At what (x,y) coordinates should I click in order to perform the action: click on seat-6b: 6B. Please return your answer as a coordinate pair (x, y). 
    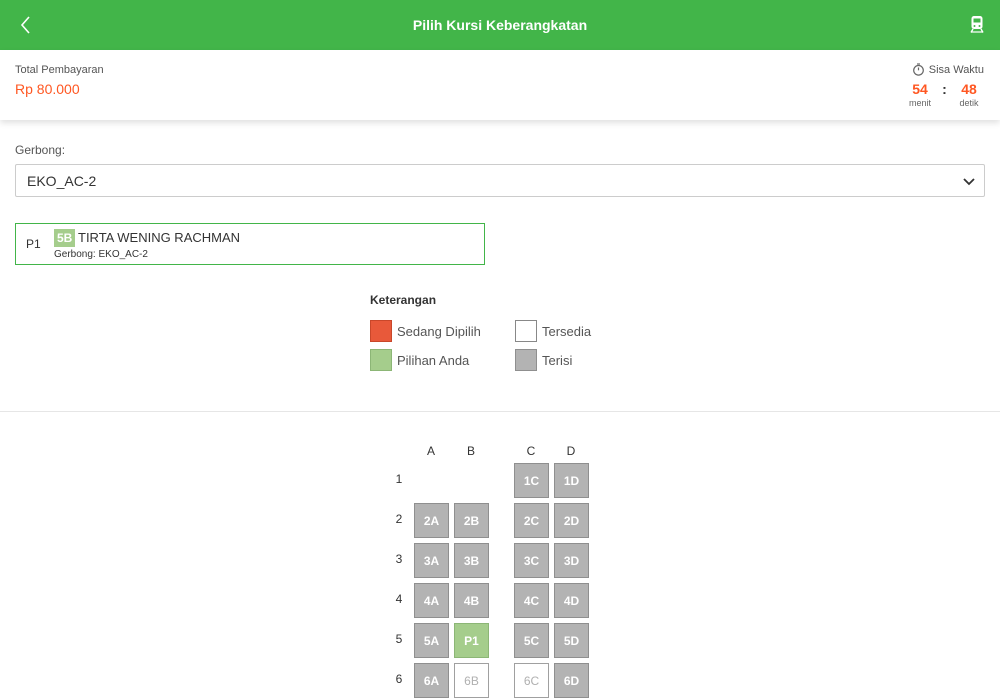
    Looking at the image, I should click on (471, 680).